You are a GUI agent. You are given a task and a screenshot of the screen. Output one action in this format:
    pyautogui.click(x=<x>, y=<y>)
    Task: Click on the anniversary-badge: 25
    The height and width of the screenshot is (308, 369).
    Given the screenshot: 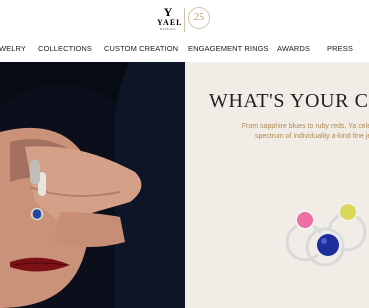 What is the action you would take?
    pyautogui.click(x=199, y=18)
    